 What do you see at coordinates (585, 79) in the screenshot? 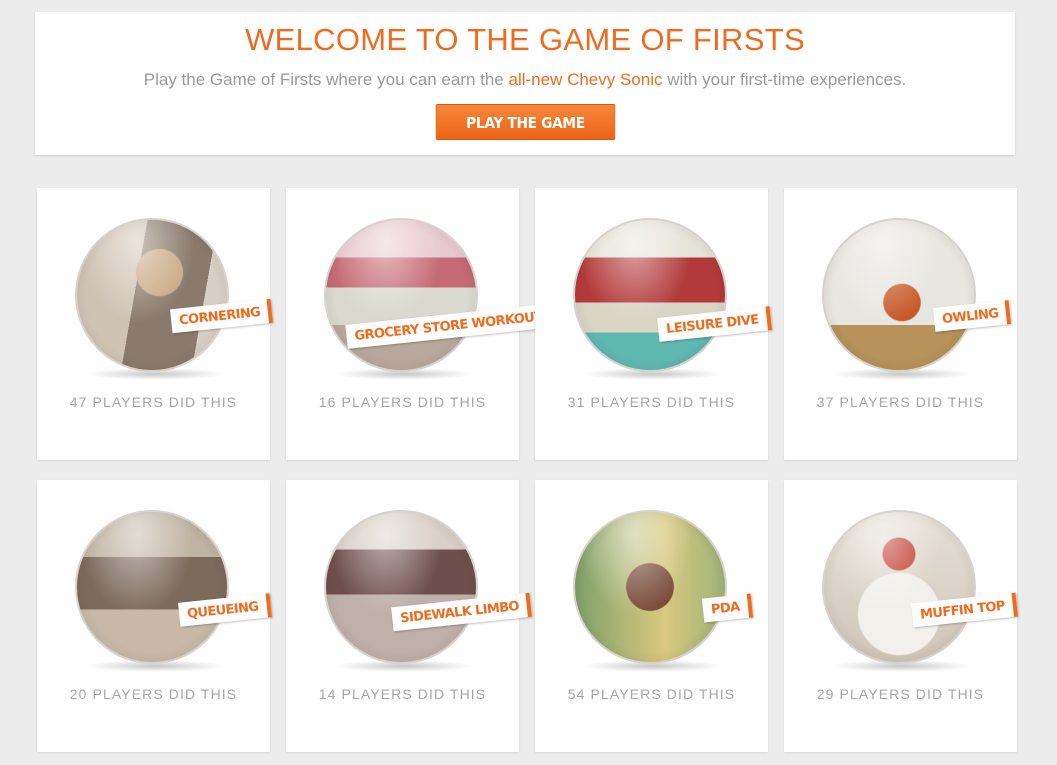
I see `chevy-sonic-link: all-new Chevy Sonic` at bounding box center [585, 79].